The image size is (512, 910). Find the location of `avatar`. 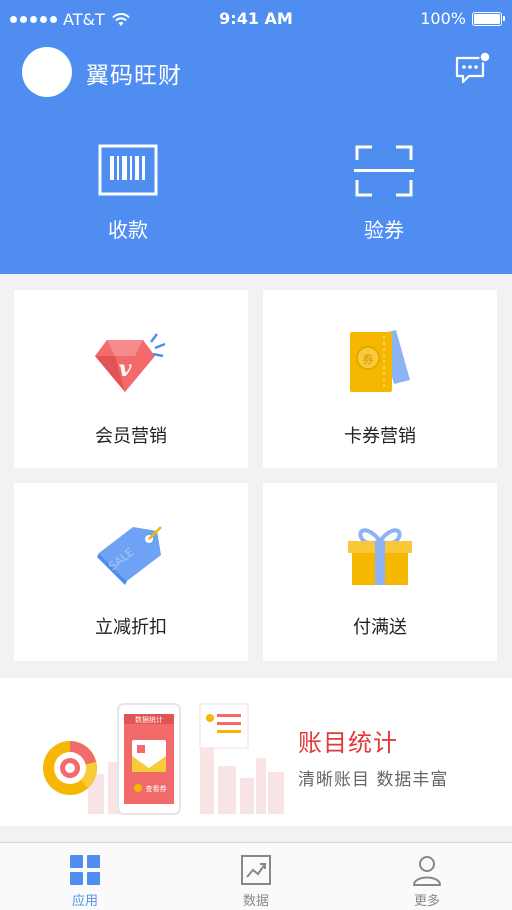

avatar is located at coordinates (47, 72).